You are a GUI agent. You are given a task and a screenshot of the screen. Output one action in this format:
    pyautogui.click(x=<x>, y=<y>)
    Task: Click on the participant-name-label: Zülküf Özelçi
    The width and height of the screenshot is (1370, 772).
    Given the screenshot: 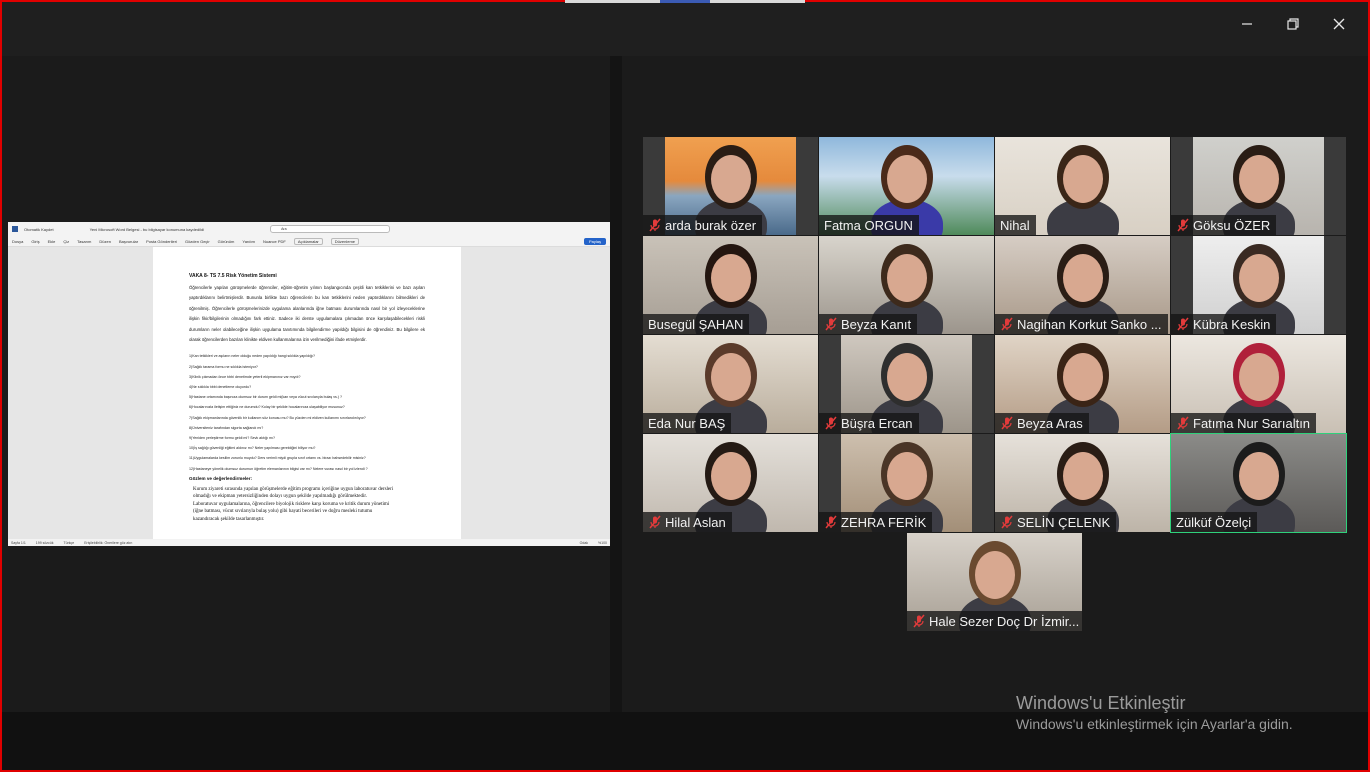 What is the action you would take?
    pyautogui.click(x=1214, y=522)
    